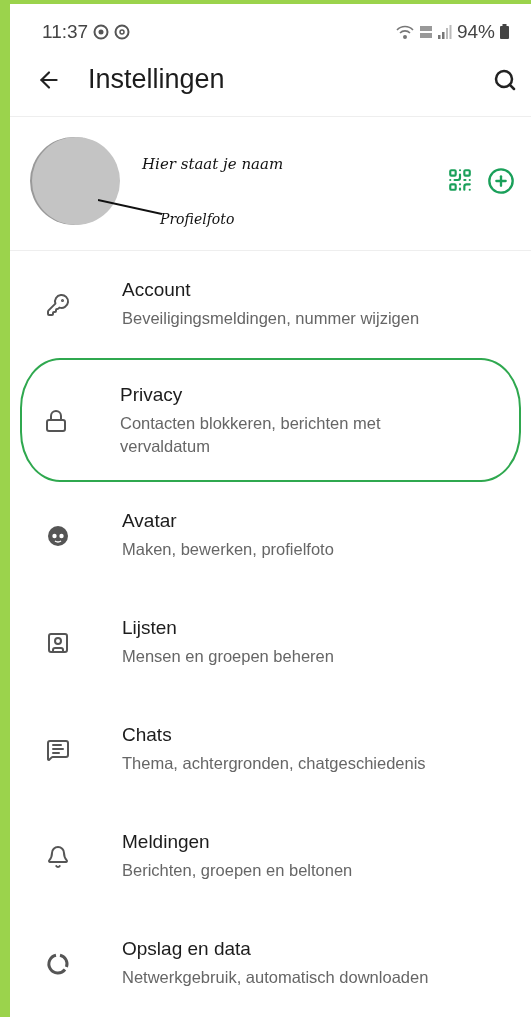 The image size is (531, 1017). I want to click on setting-title: Lijsten, so click(150, 628).